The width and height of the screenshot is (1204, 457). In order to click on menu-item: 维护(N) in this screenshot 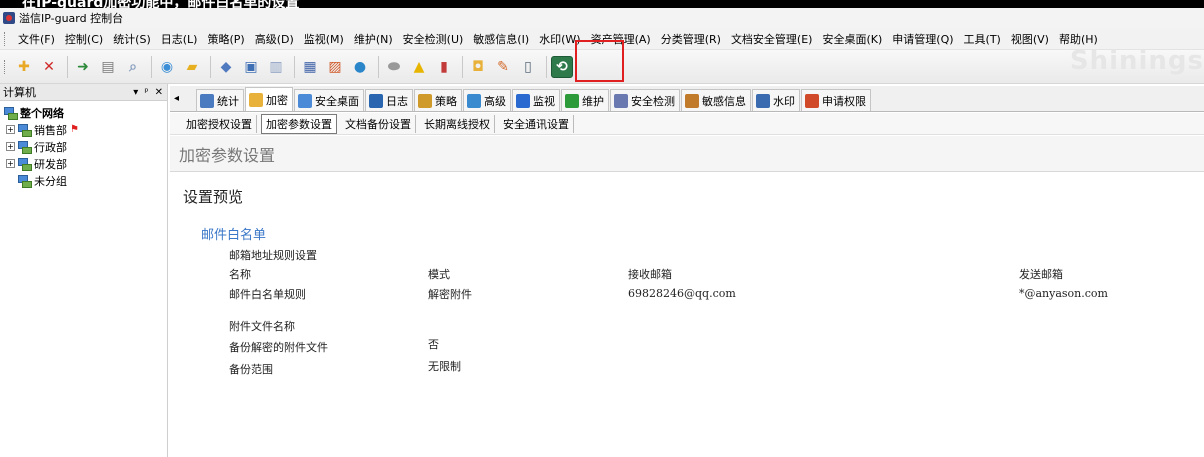, I will do `click(373, 39)`.